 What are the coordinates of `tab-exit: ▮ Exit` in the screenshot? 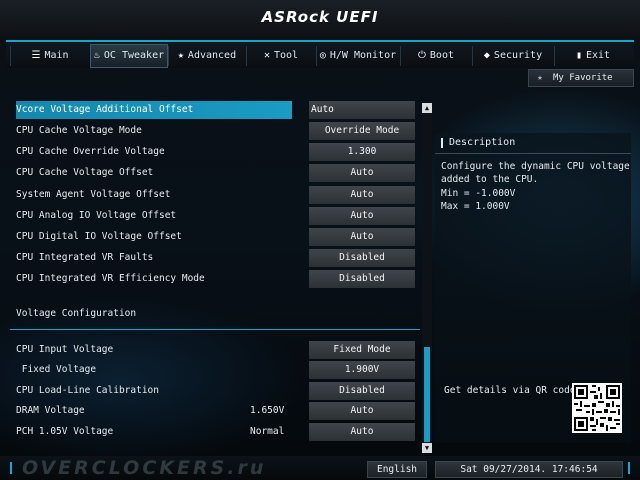 It's located at (592, 56).